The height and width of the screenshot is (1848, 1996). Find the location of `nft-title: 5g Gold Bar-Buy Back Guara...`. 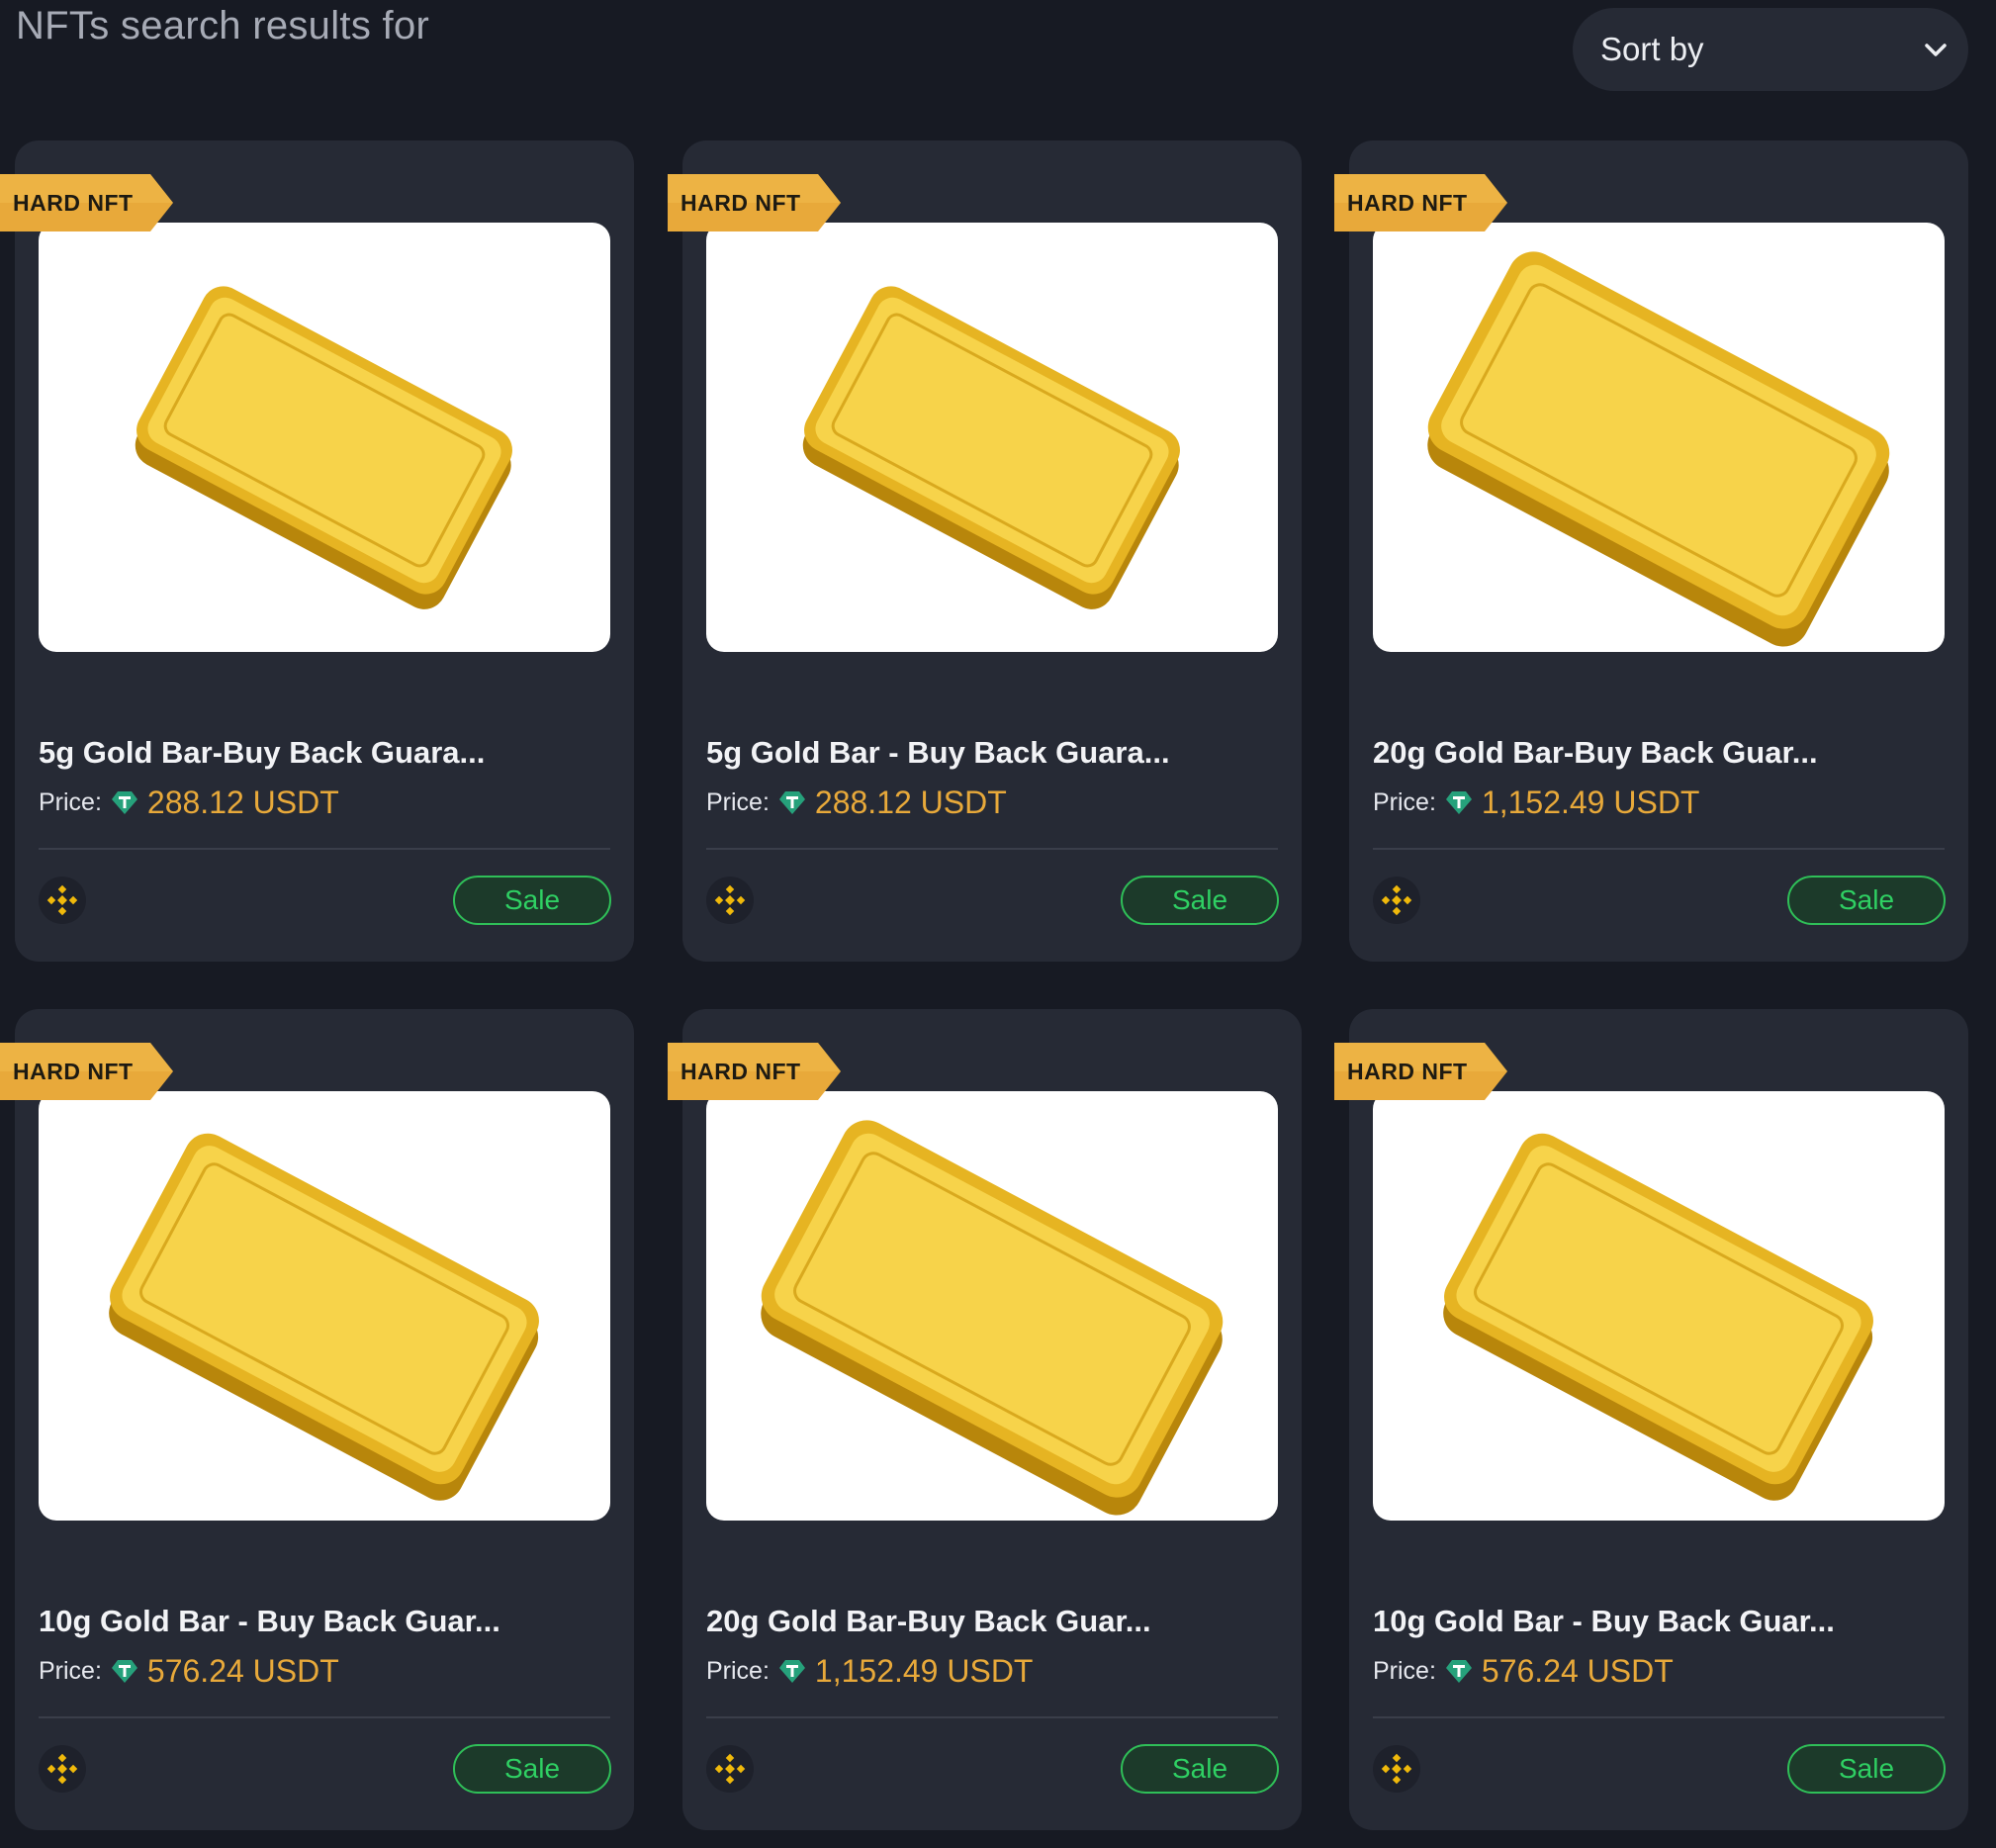

nft-title: 5g Gold Bar-Buy Back Guara... is located at coordinates (315, 753).